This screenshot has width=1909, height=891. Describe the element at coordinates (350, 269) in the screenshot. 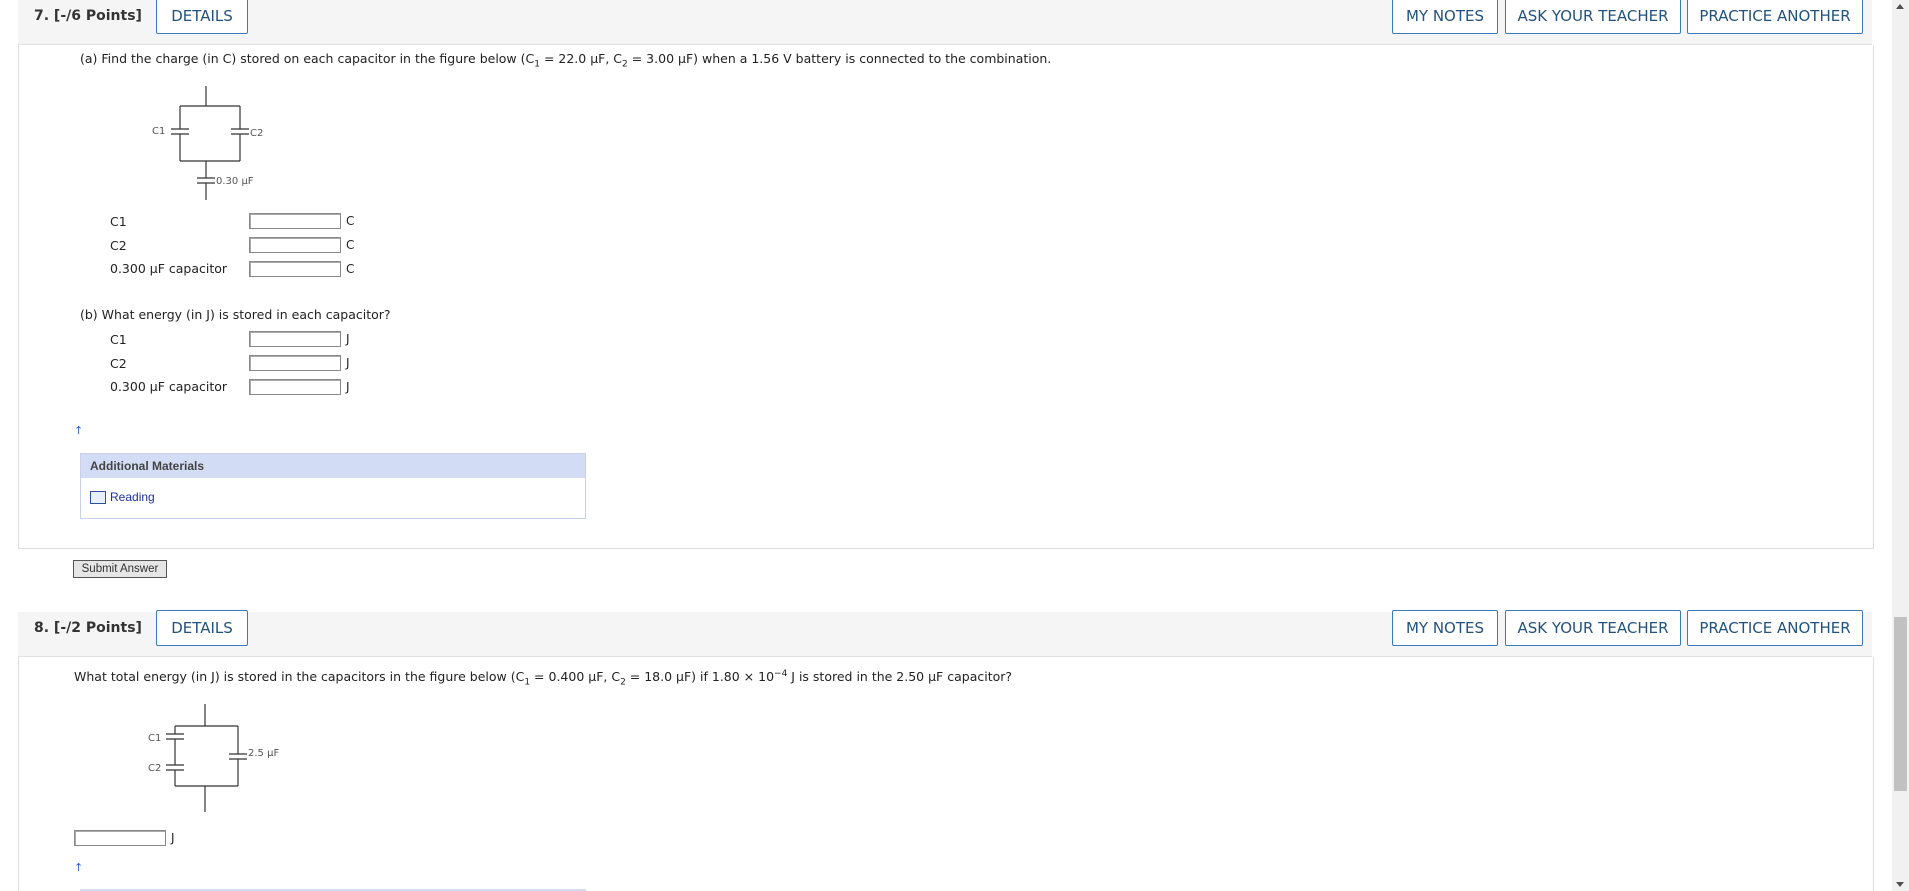

I see `q7a-row3-unit: C` at that location.